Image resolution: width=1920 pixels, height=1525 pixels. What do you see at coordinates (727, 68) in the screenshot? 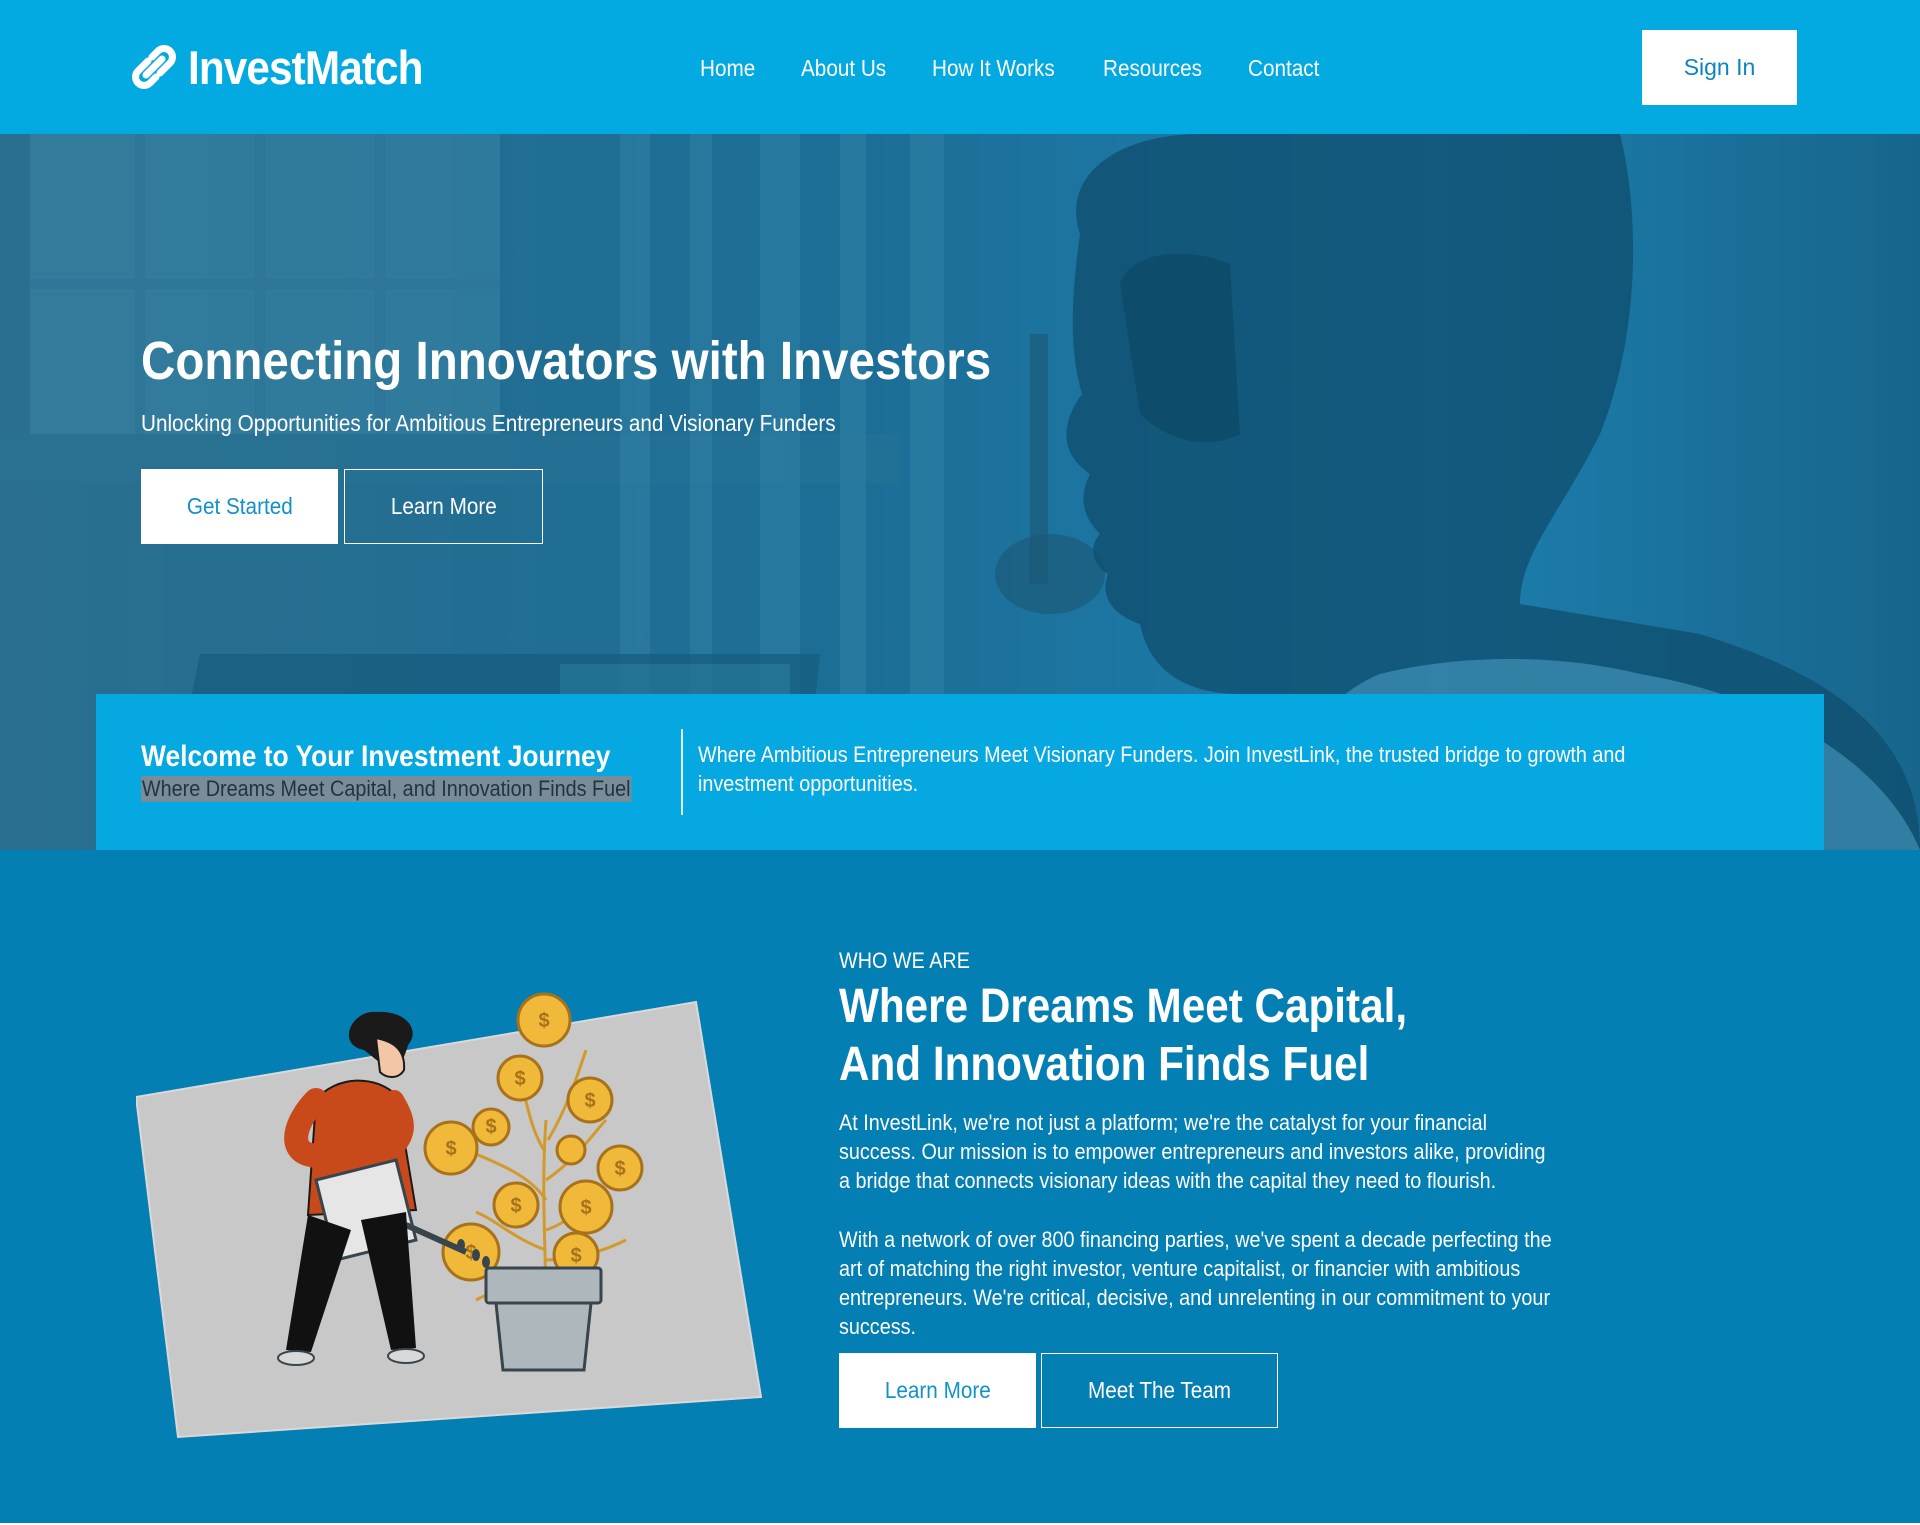
I see `nav-home: Home` at bounding box center [727, 68].